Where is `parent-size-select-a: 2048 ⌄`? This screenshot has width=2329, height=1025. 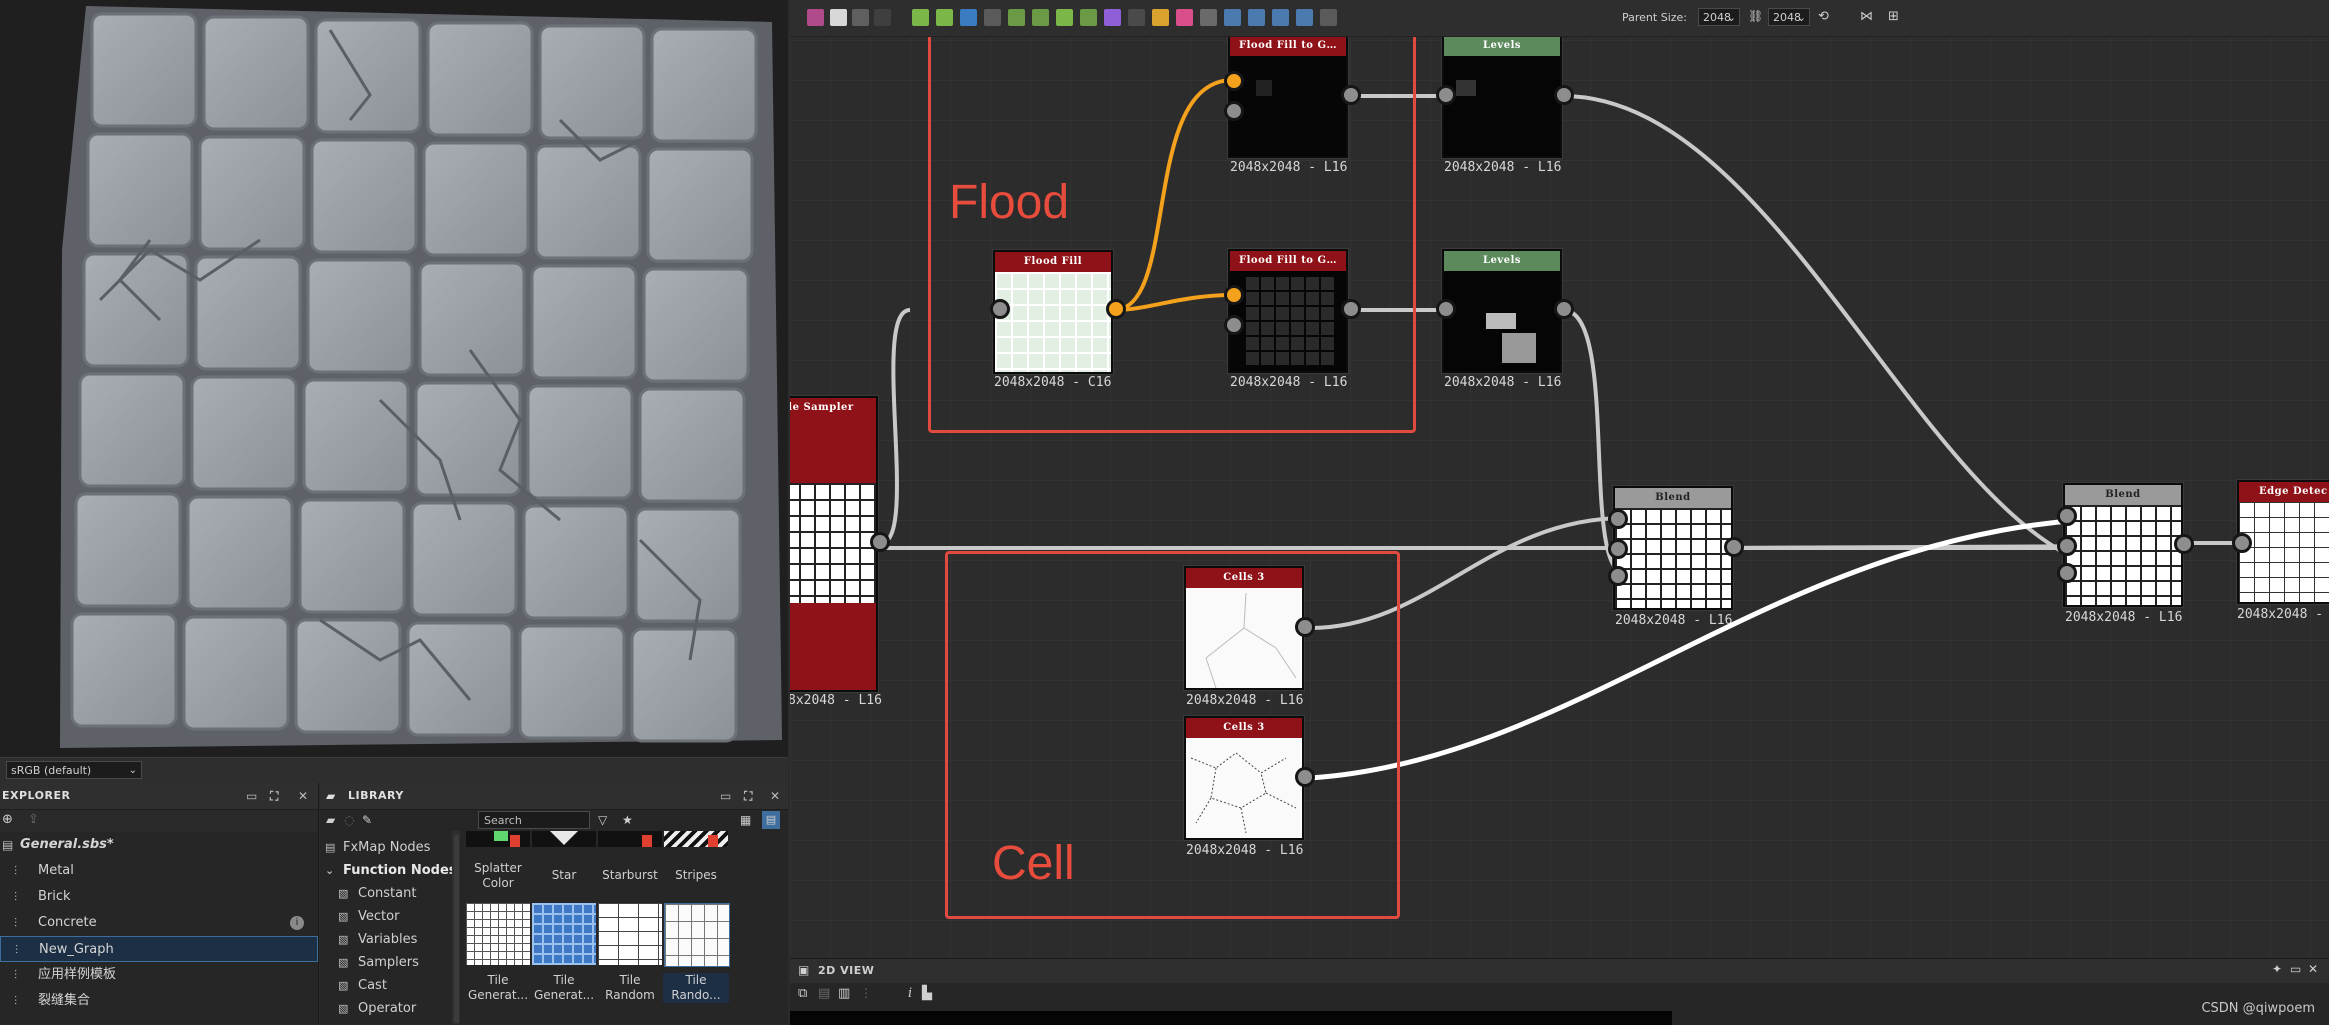 parent-size-select-a: 2048 ⌄ is located at coordinates (1719, 17).